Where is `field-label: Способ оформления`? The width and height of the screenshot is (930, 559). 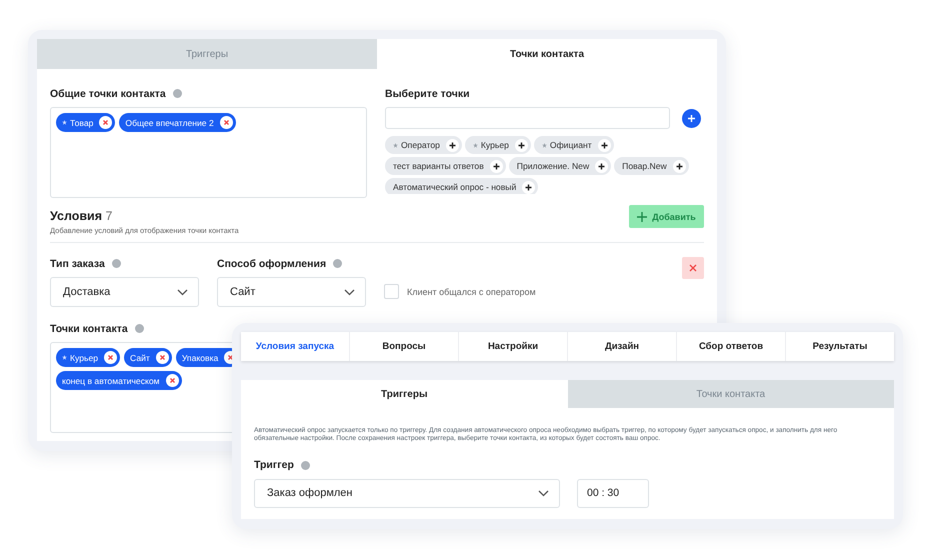 field-label: Способ оформления is located at coordinates (271, 264).